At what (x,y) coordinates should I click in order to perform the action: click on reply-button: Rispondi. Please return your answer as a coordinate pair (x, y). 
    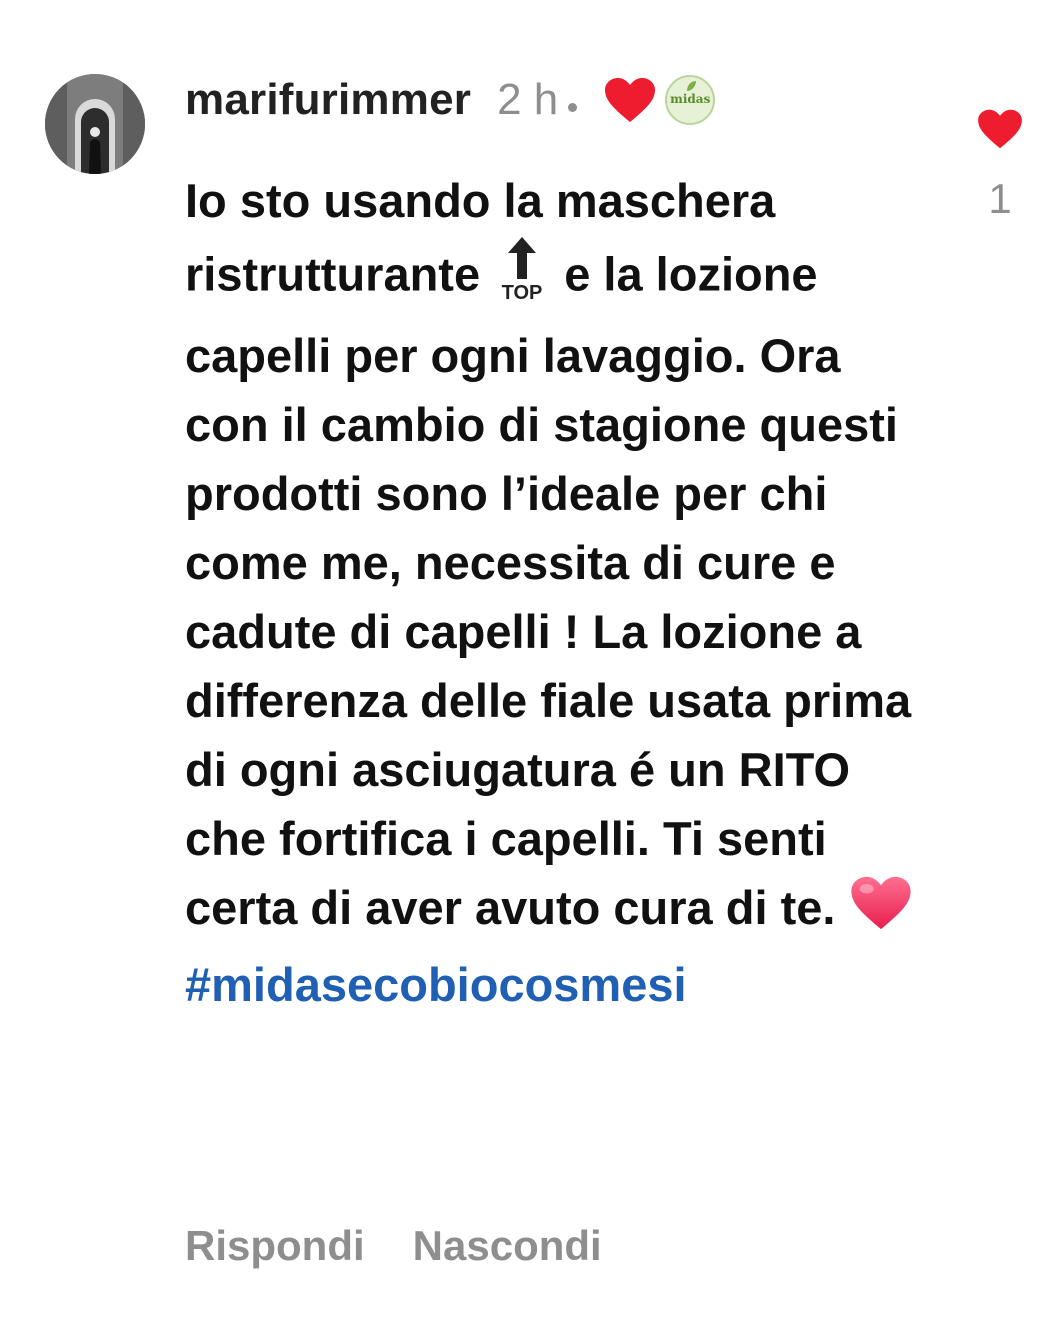
    Looking at the image, I should click on (275, 1246).